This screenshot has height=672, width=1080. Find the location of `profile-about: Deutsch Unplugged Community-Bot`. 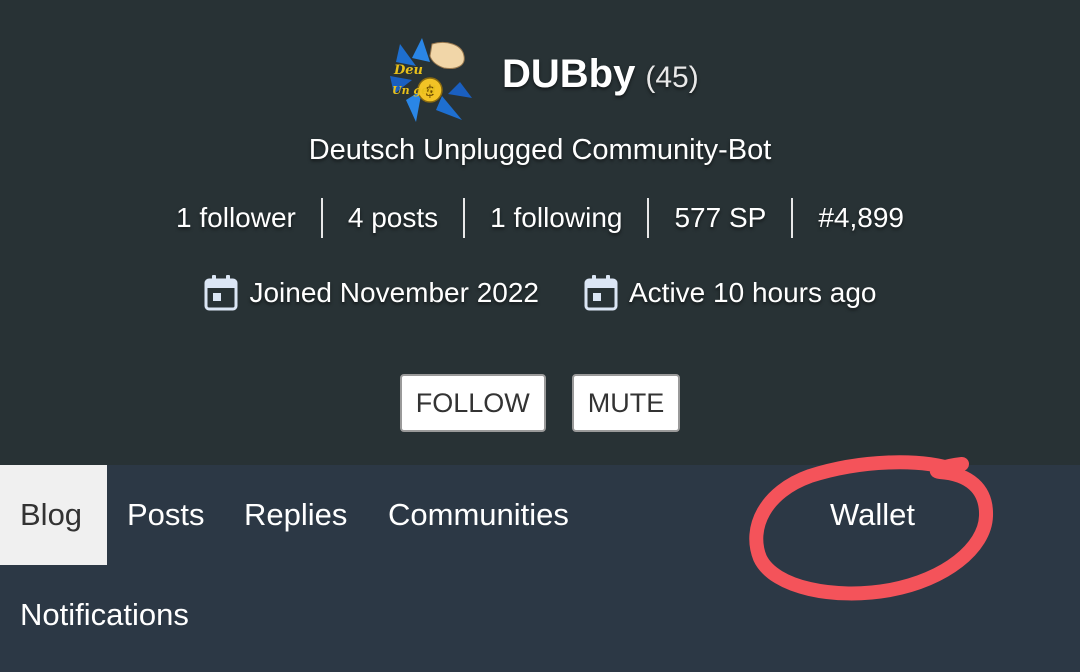

profile-about: Deutsch Unplugged Community-Bot is located at coordinates (540, 150).